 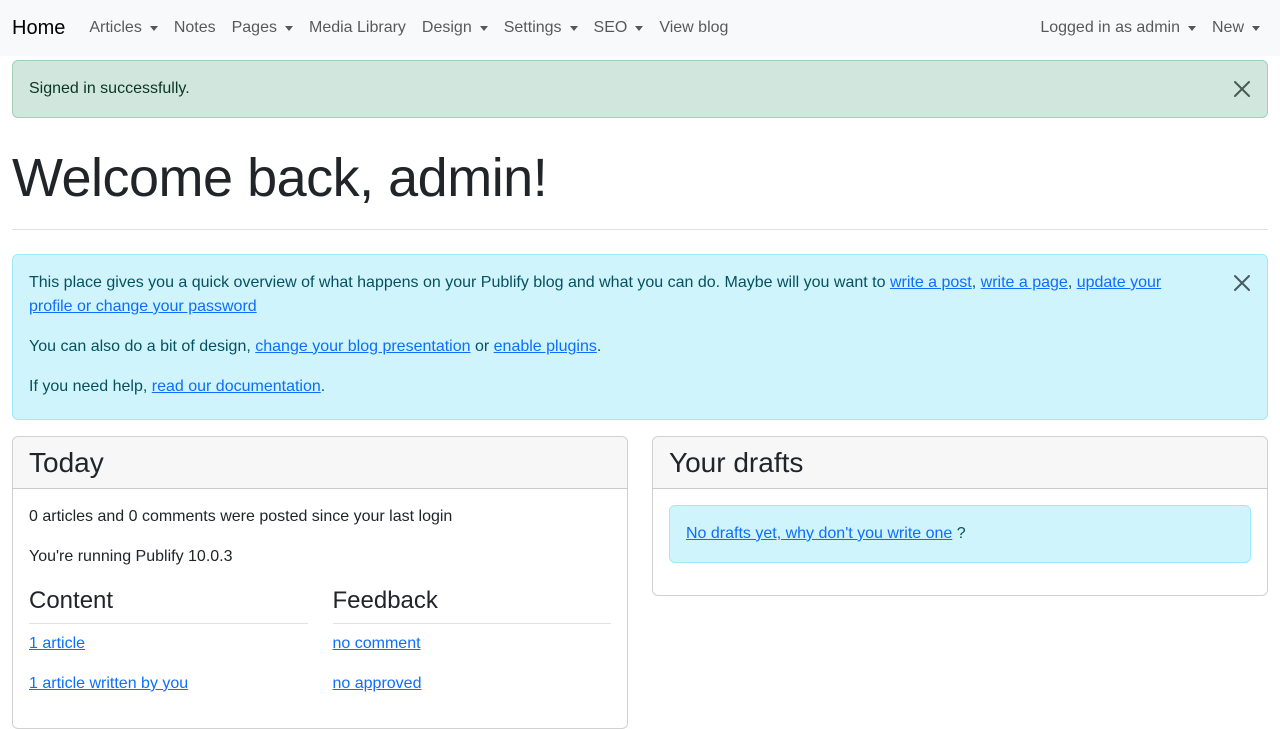 What do you see at coordinates (131, 556) in the screenshot?
I see `version-text: You're running Publify 10.0.3` at bounding box center [131, 556].